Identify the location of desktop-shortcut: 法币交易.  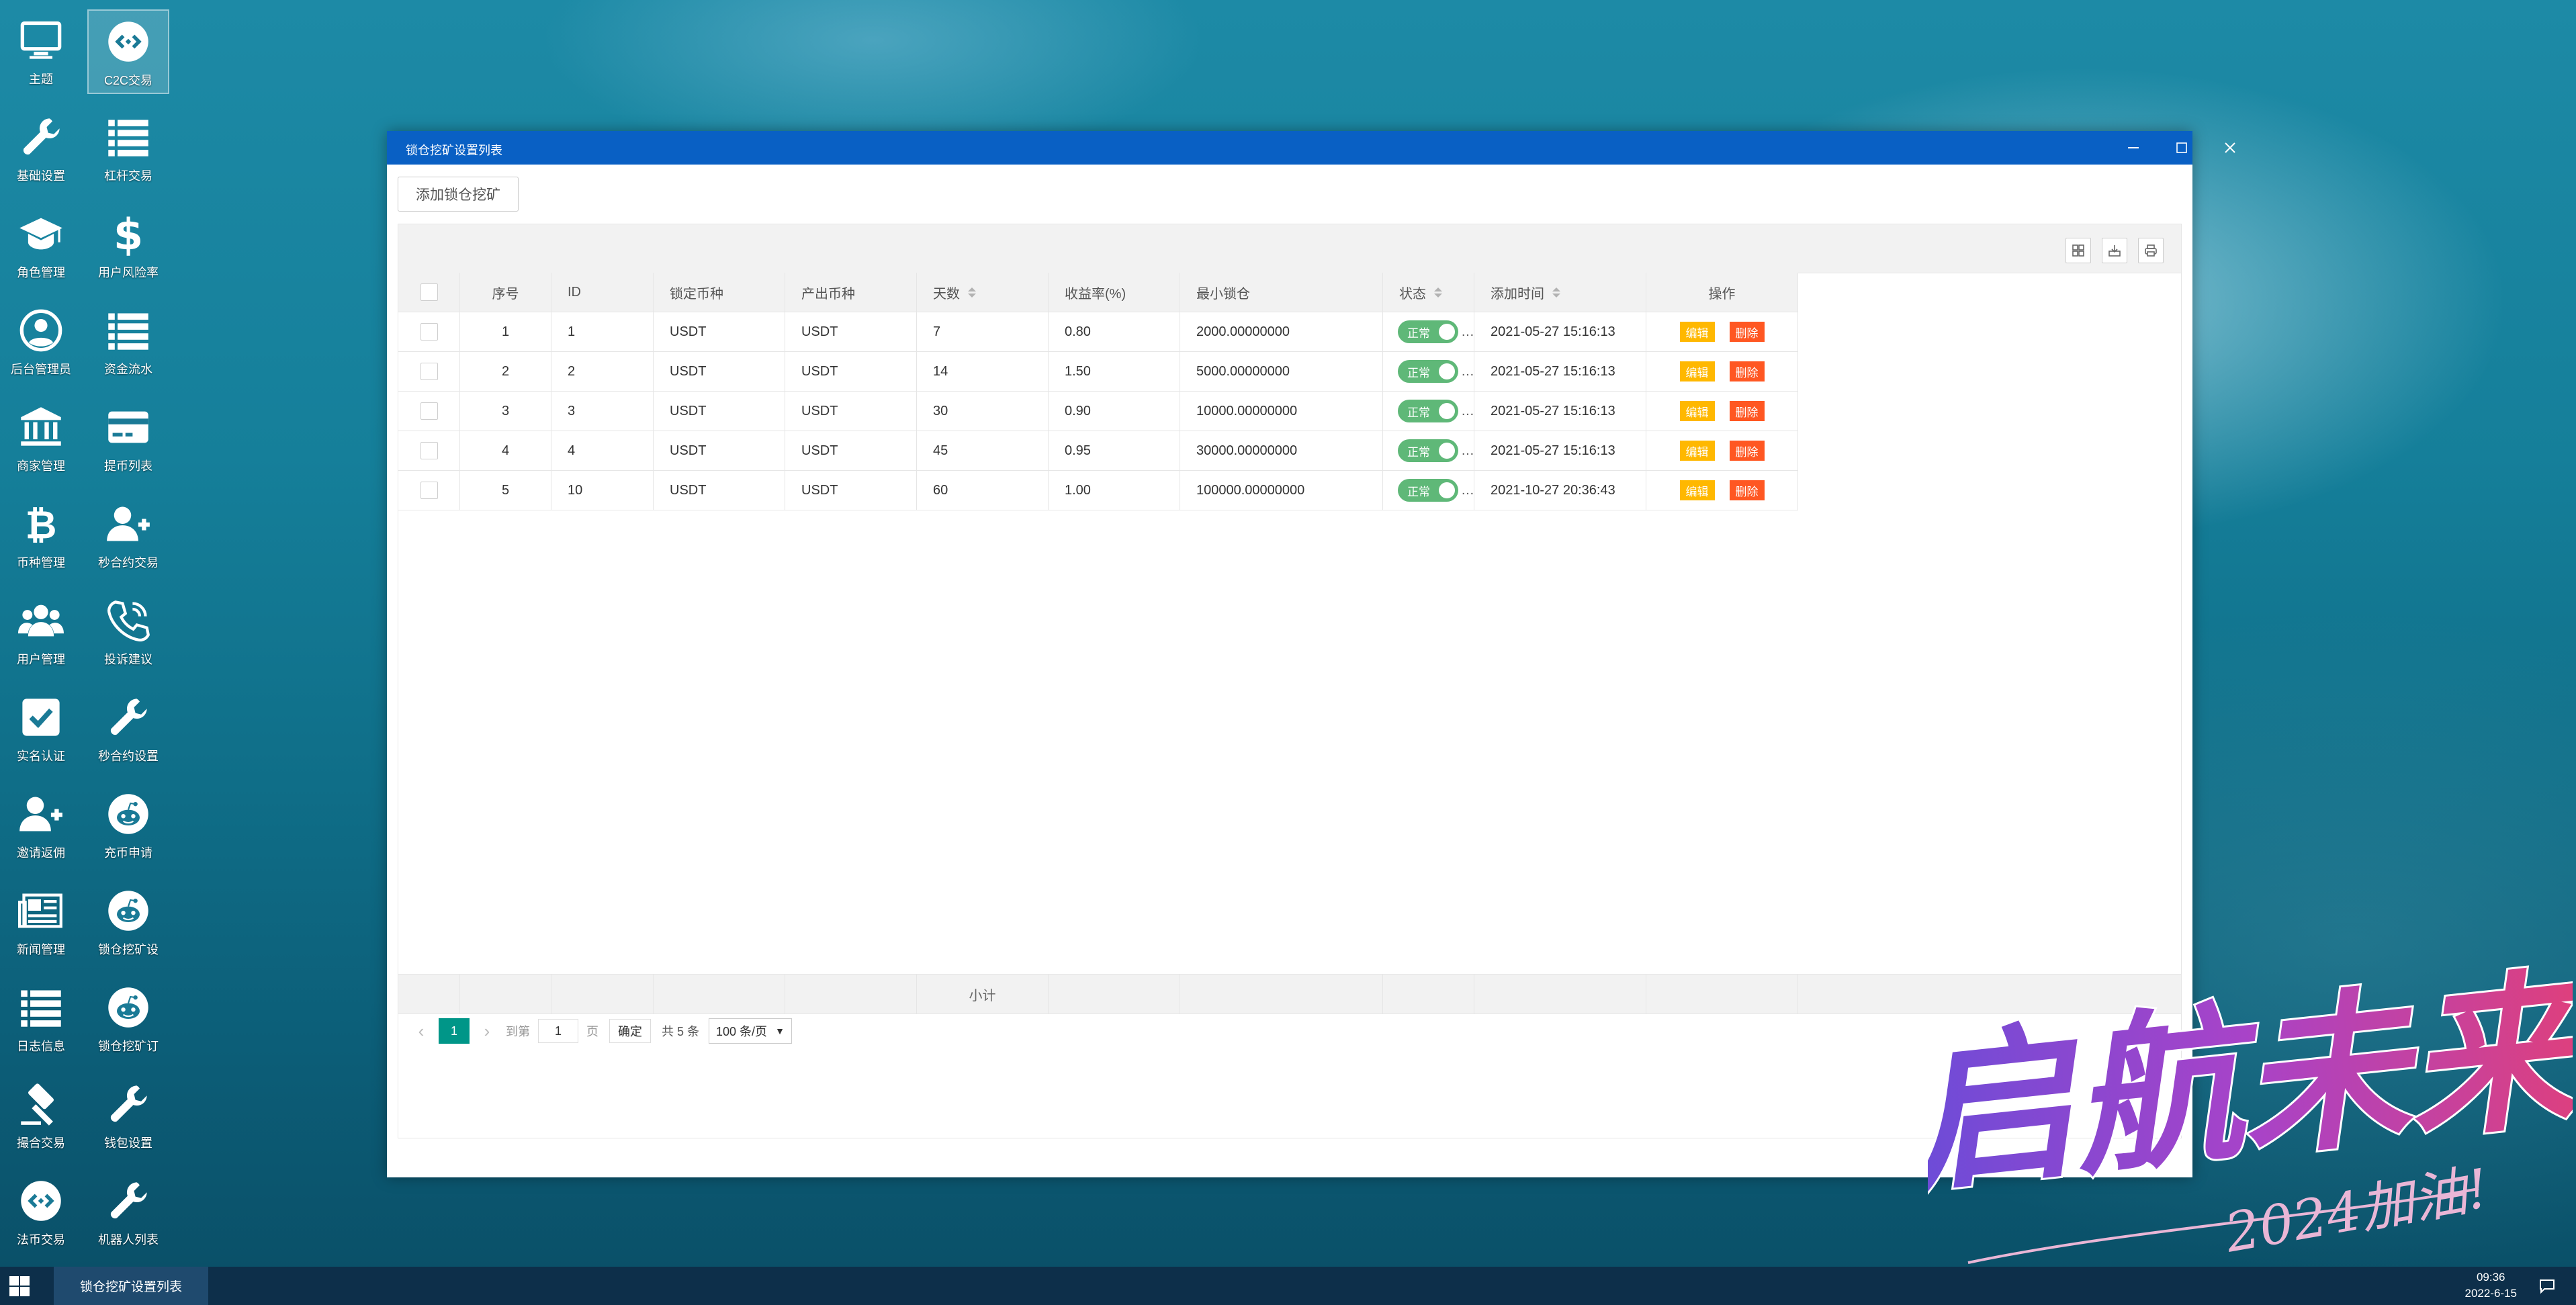
(41, 1213).